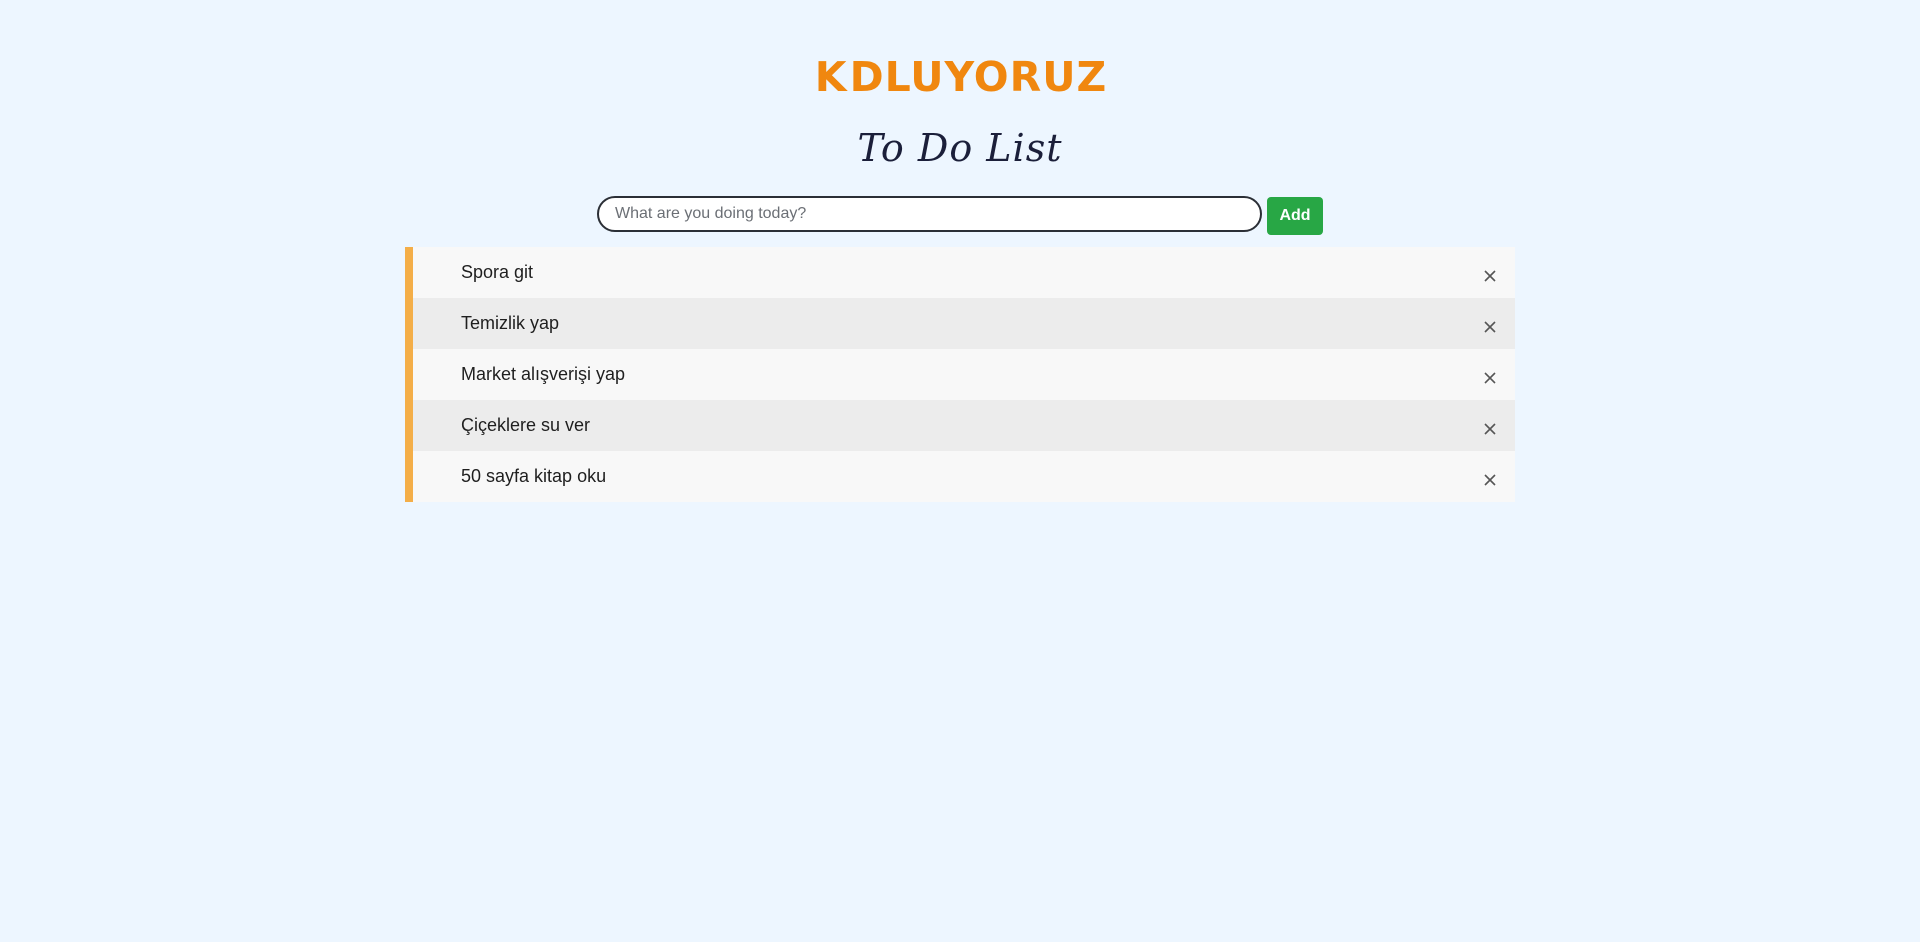 This screenshot has height=942, width=1920. Describe the element at coordinates (960, 148) in the screenshot. I see `page-title: To Do List` at that location.